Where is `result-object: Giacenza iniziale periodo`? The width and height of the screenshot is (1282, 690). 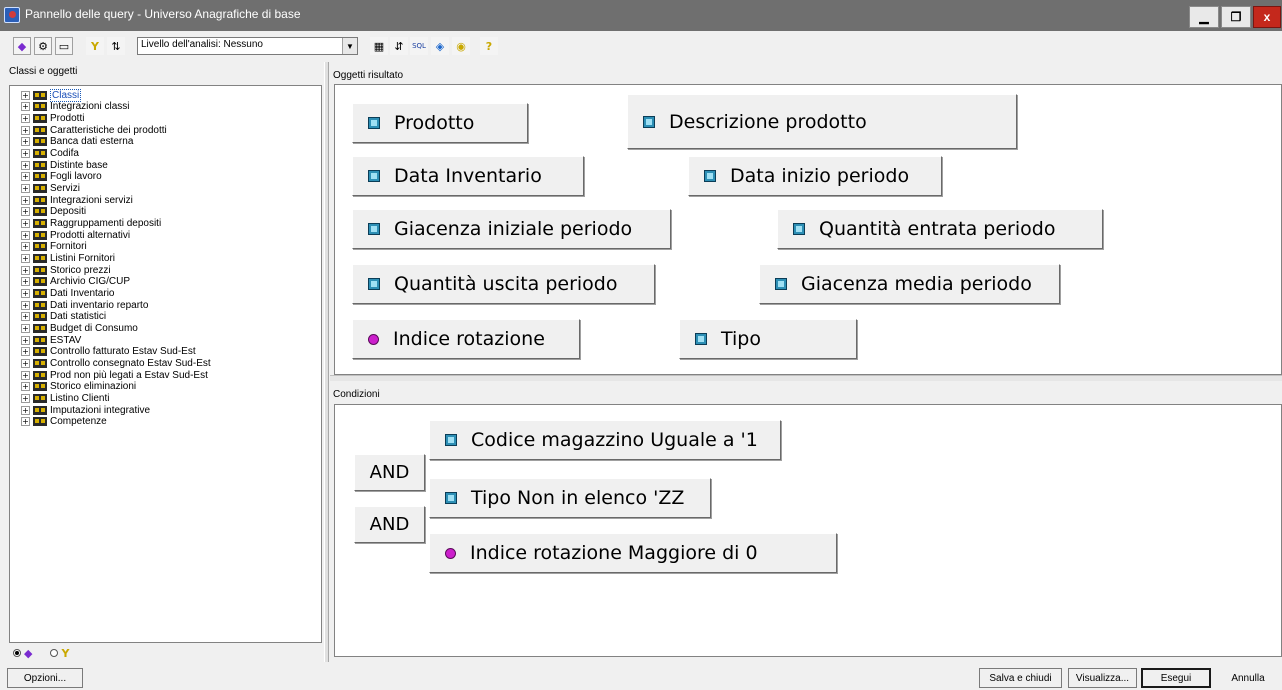
result-object: Giacenza iniziale periodo is located at coordinates (511, 229).